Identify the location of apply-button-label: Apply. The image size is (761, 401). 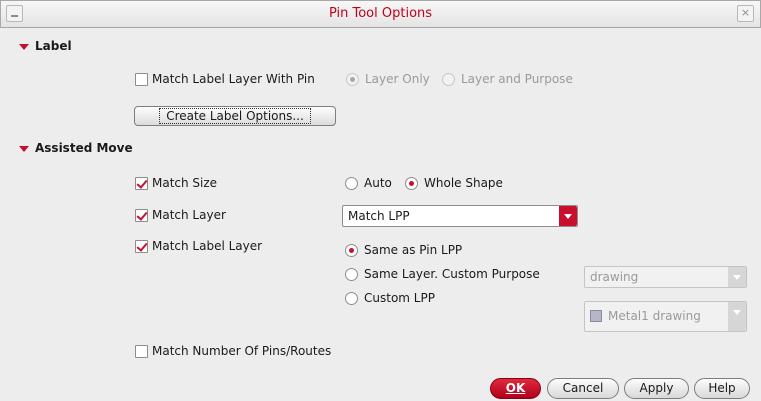
(656, 388).